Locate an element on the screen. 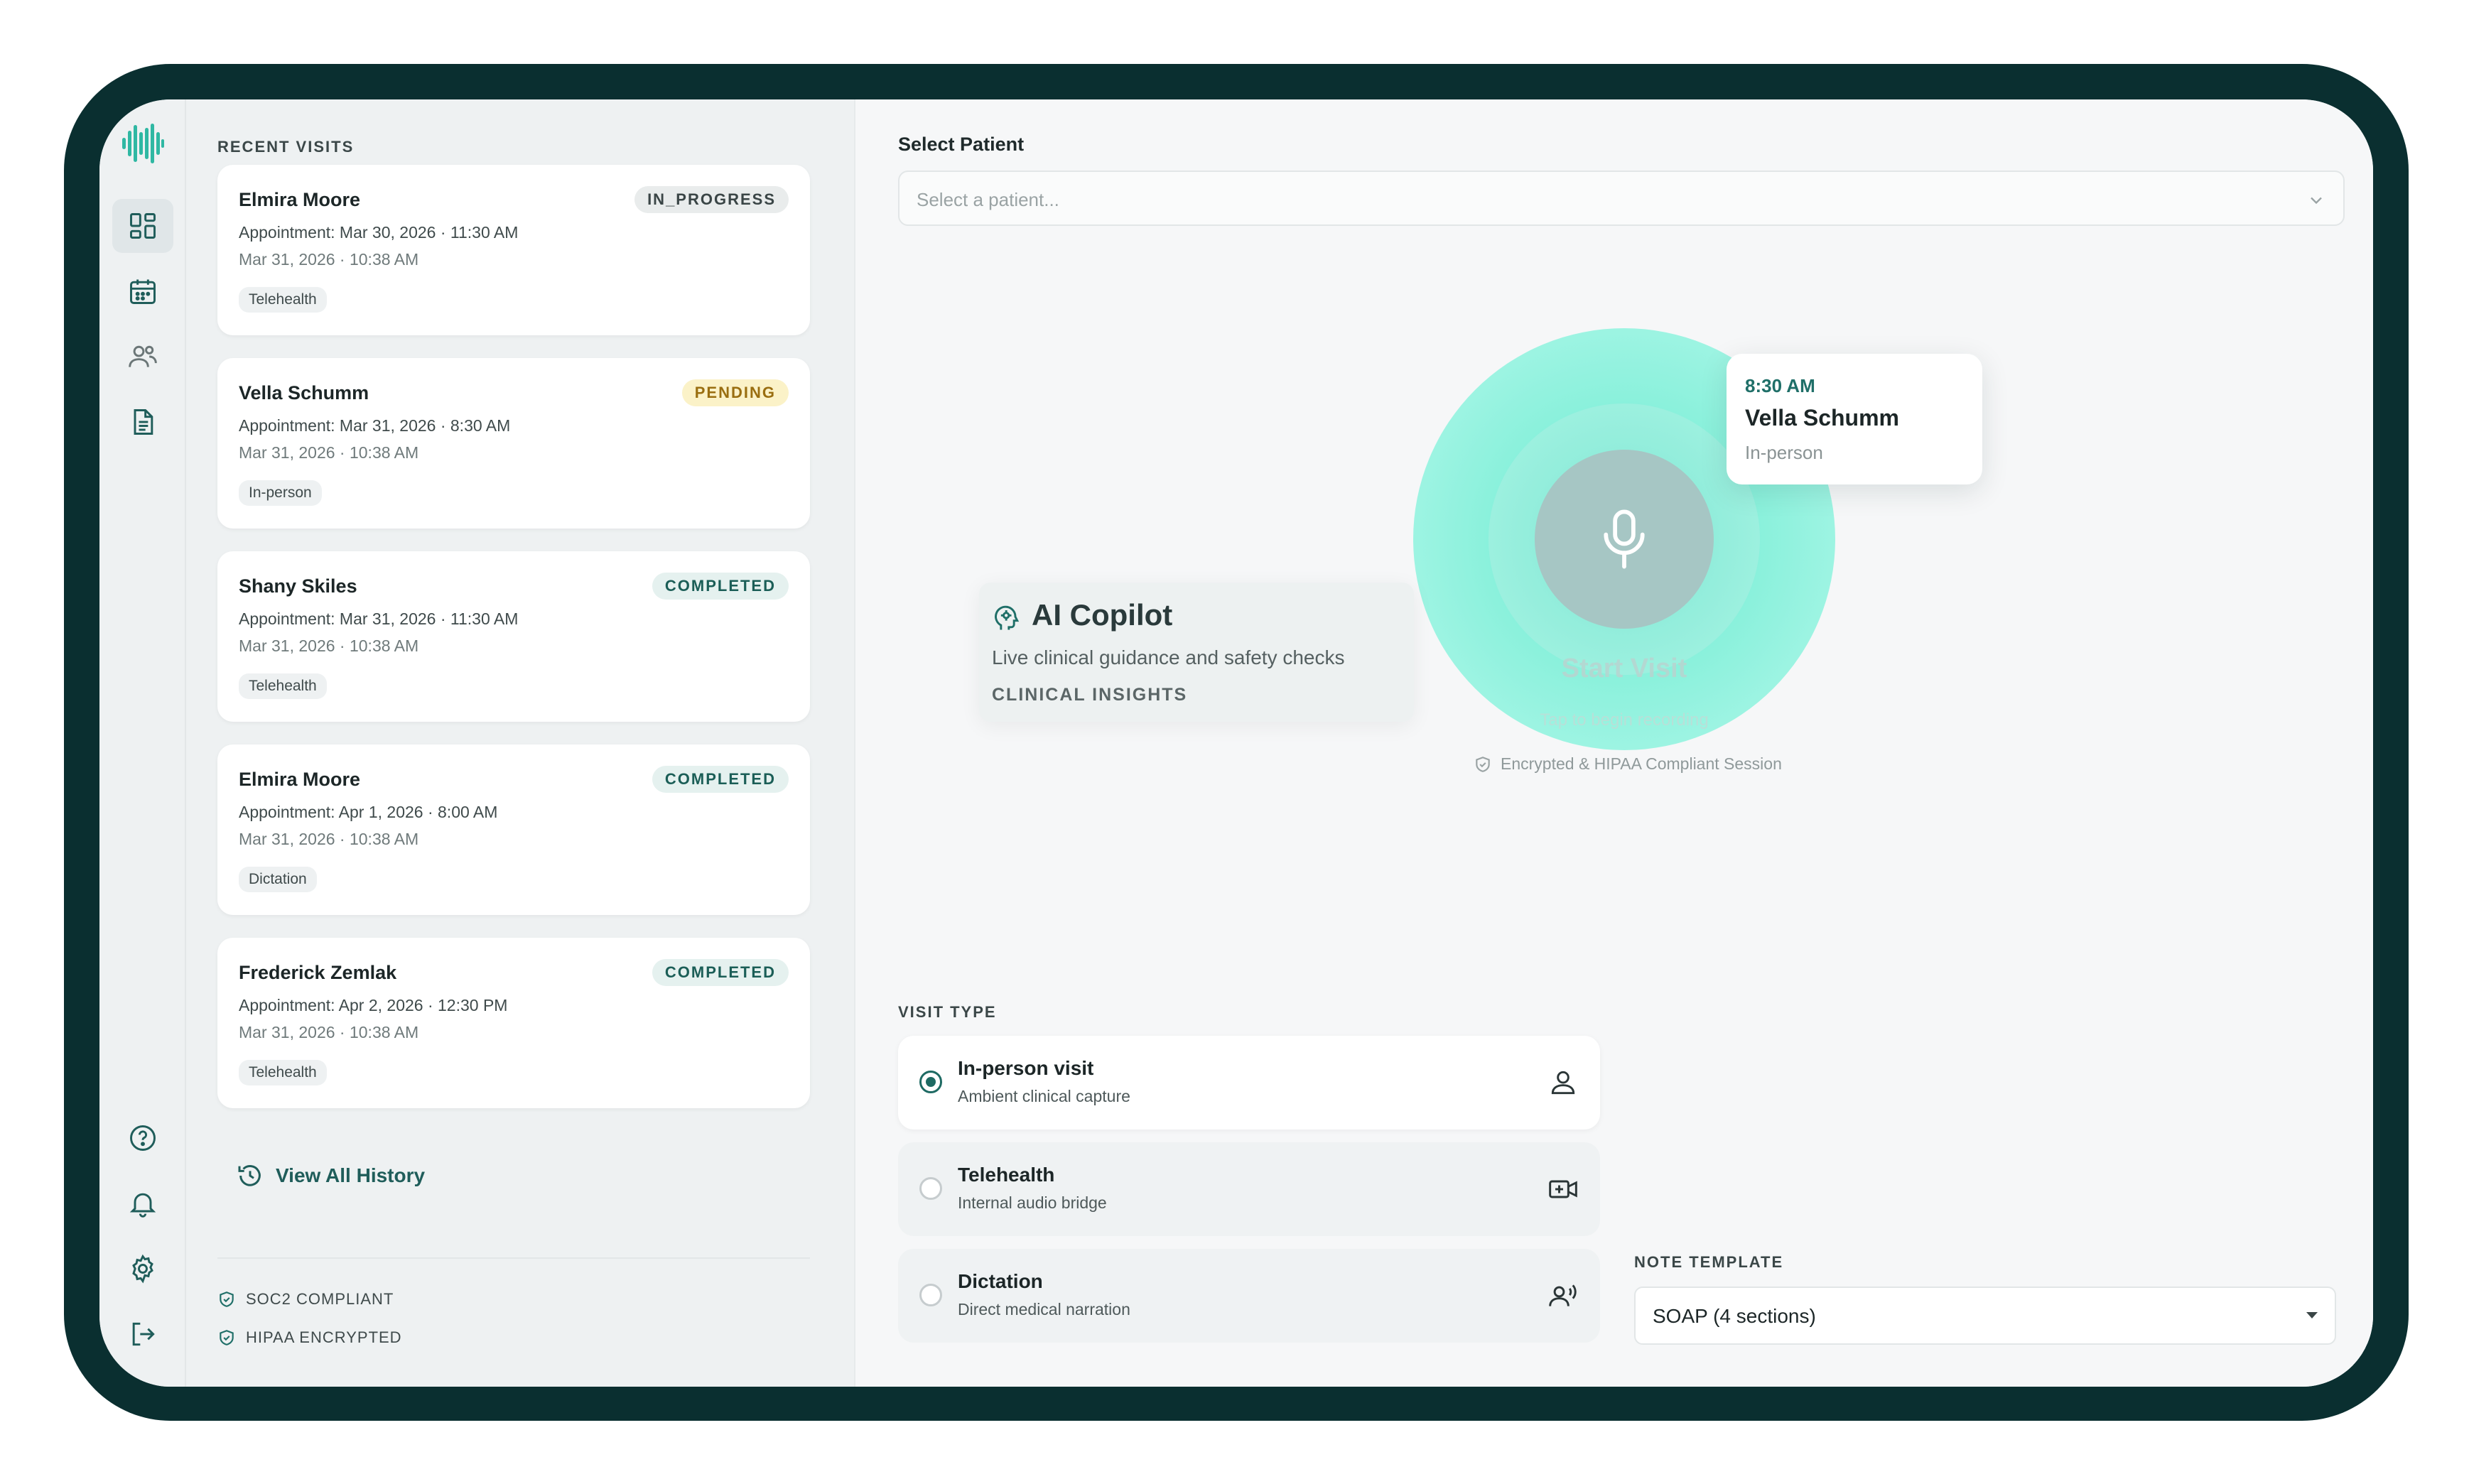 The width and height of the screenshot is (2469, 1484). visit-type-subtitle: Internal audio bridge is located at coordinates (1032, 1202).